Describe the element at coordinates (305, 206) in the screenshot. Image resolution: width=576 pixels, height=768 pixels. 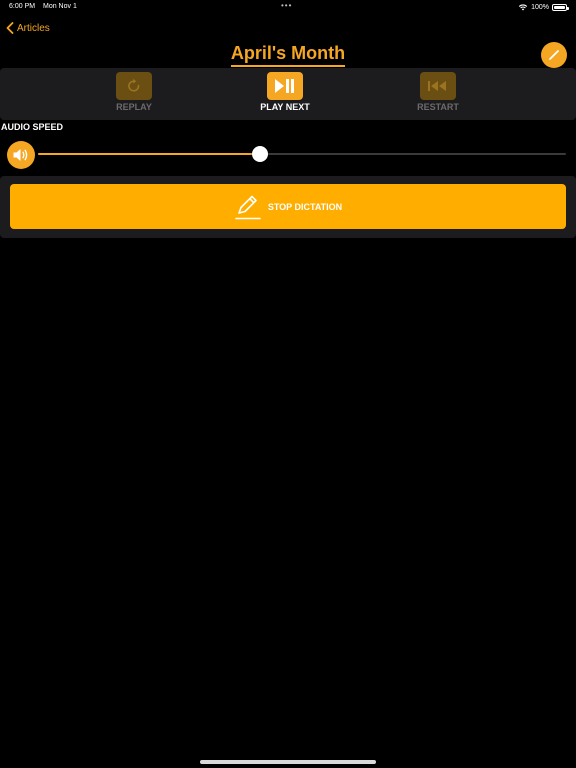
I see `stop-dictation-label: STOP DICTATION` at that location.